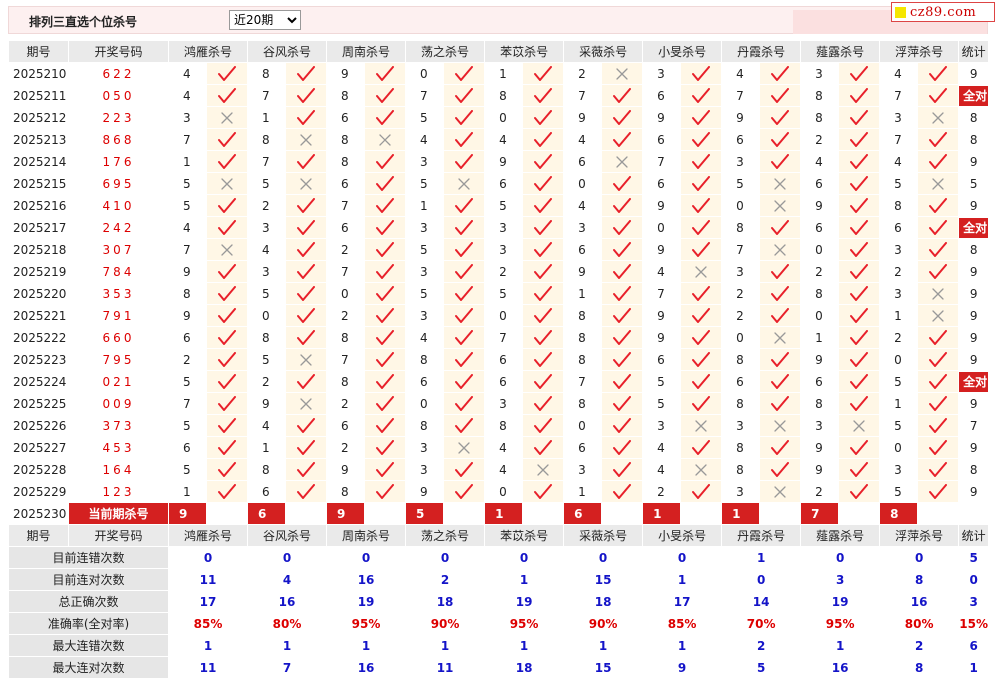 Image resolution: width=995 pixels, height=683 pixels. What do you see at coordinates (682, 535) in the screenshot?
I see `column-header: 小旻杀号` at bounding box center [682, 535].